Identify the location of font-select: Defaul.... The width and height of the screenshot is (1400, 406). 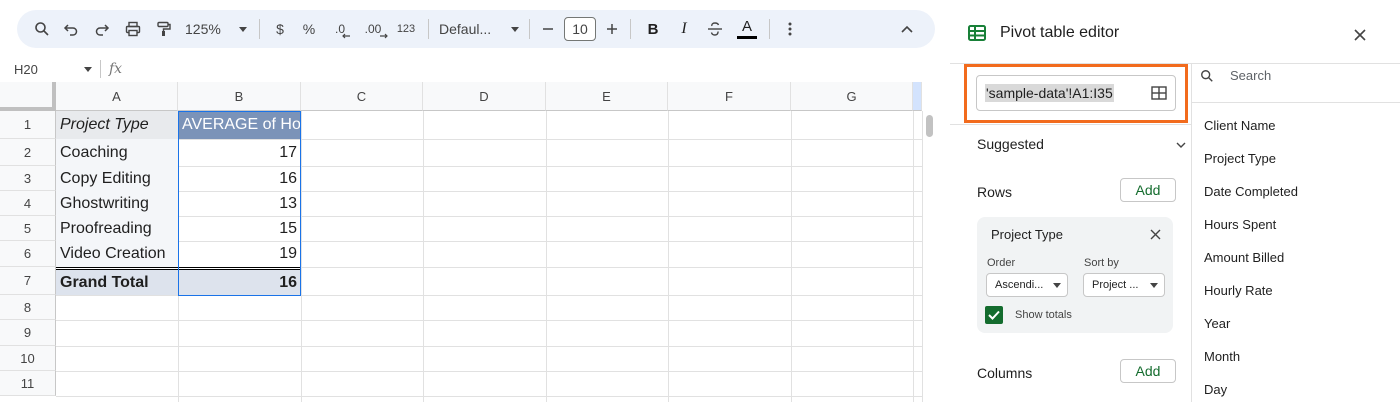
(479, 29).